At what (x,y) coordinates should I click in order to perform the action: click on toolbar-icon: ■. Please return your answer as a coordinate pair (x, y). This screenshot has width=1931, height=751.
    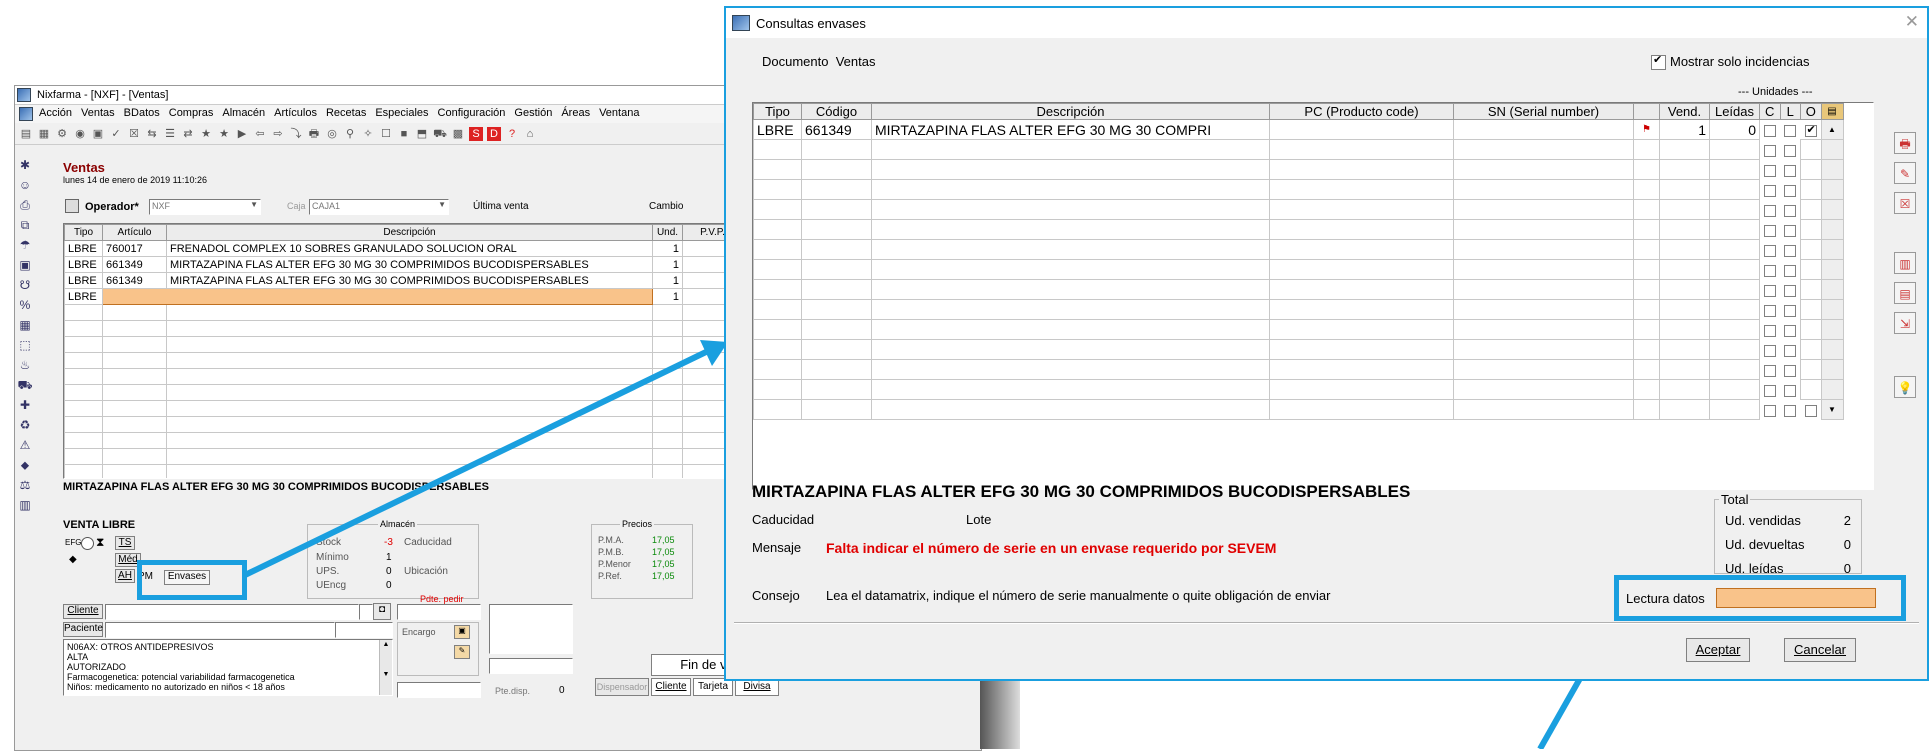
    Looking at the image, I should click on (404, 134).